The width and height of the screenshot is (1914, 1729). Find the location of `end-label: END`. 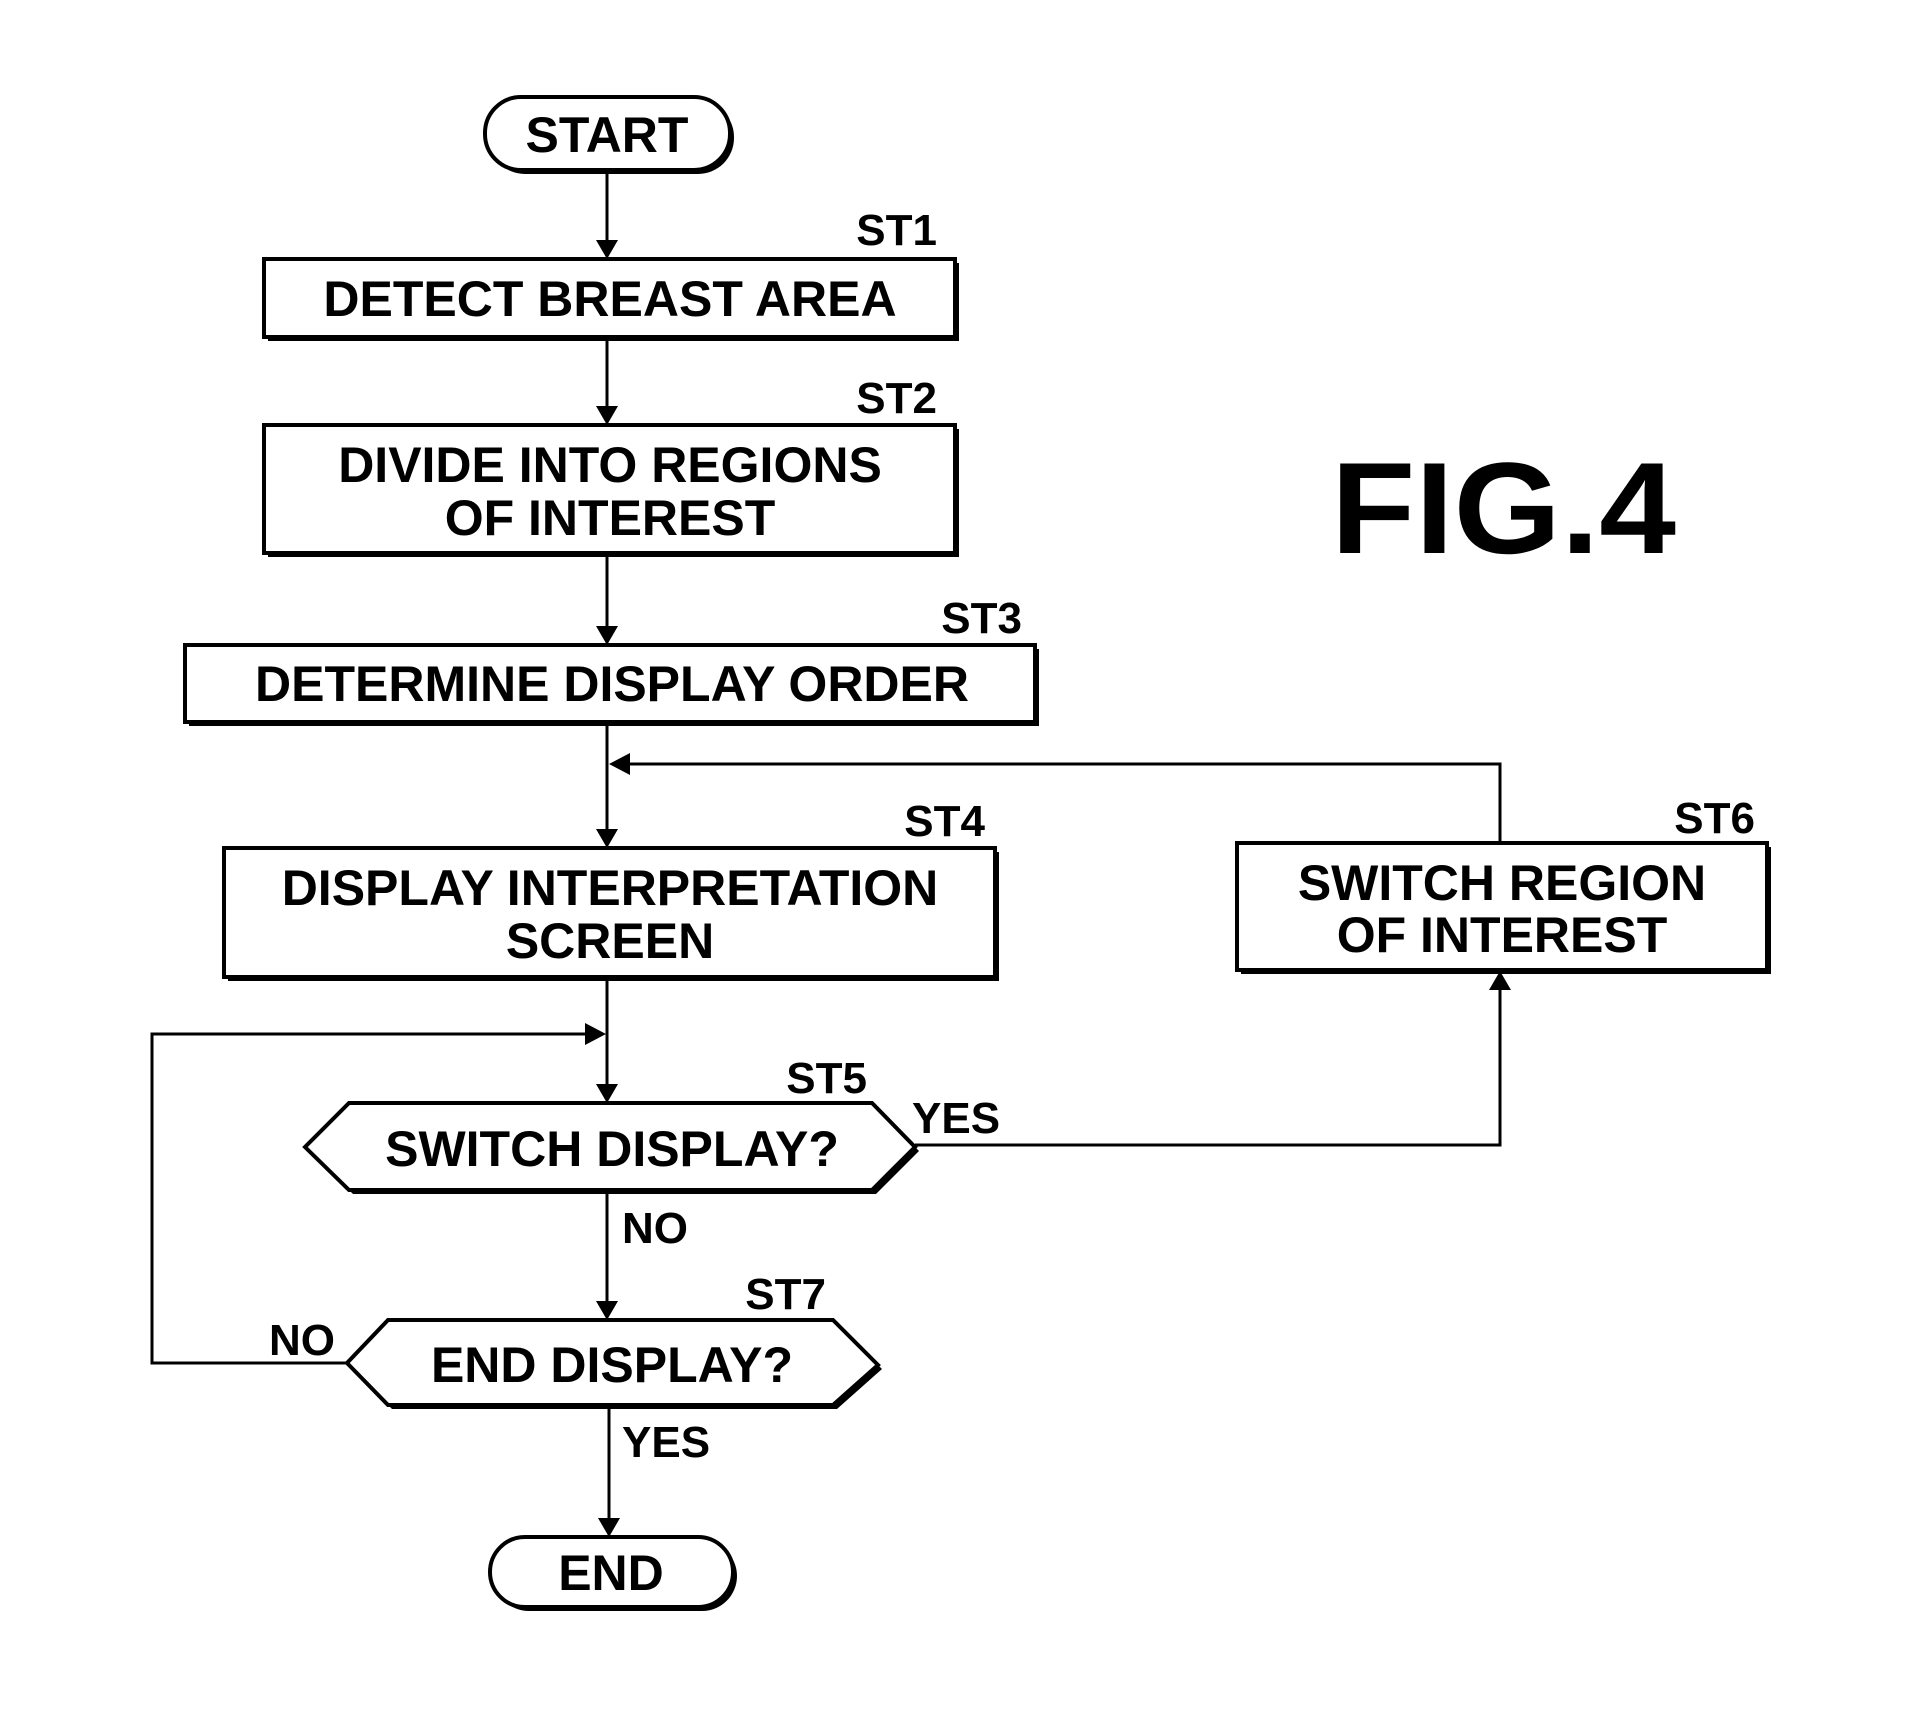

end-label: END is located at coordinates (611, 1573).